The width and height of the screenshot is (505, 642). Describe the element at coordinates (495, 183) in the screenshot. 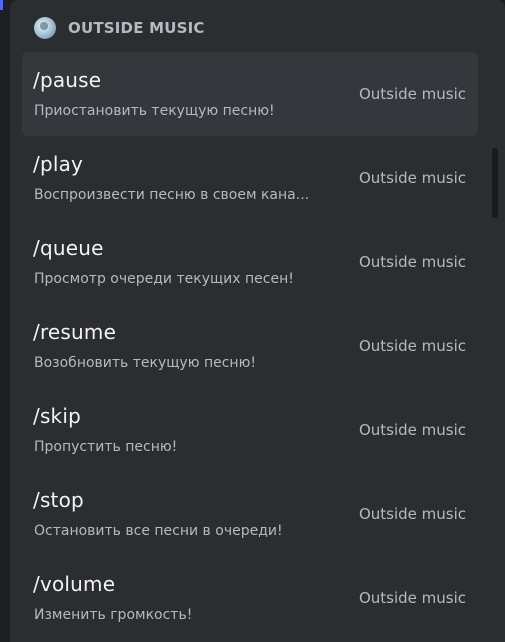

I see `scrollbar-thumb` at that location.